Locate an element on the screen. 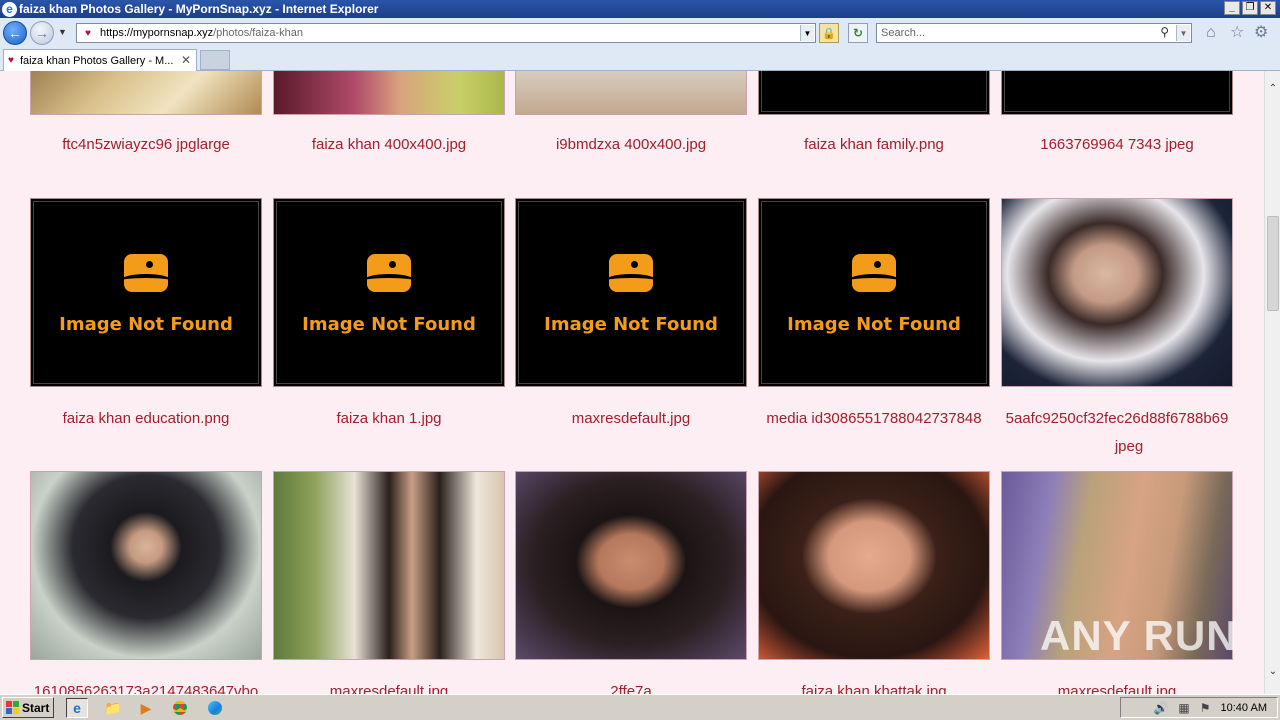  action-center-flag-icon: ⚑ is located at coordinates (1205, 708).